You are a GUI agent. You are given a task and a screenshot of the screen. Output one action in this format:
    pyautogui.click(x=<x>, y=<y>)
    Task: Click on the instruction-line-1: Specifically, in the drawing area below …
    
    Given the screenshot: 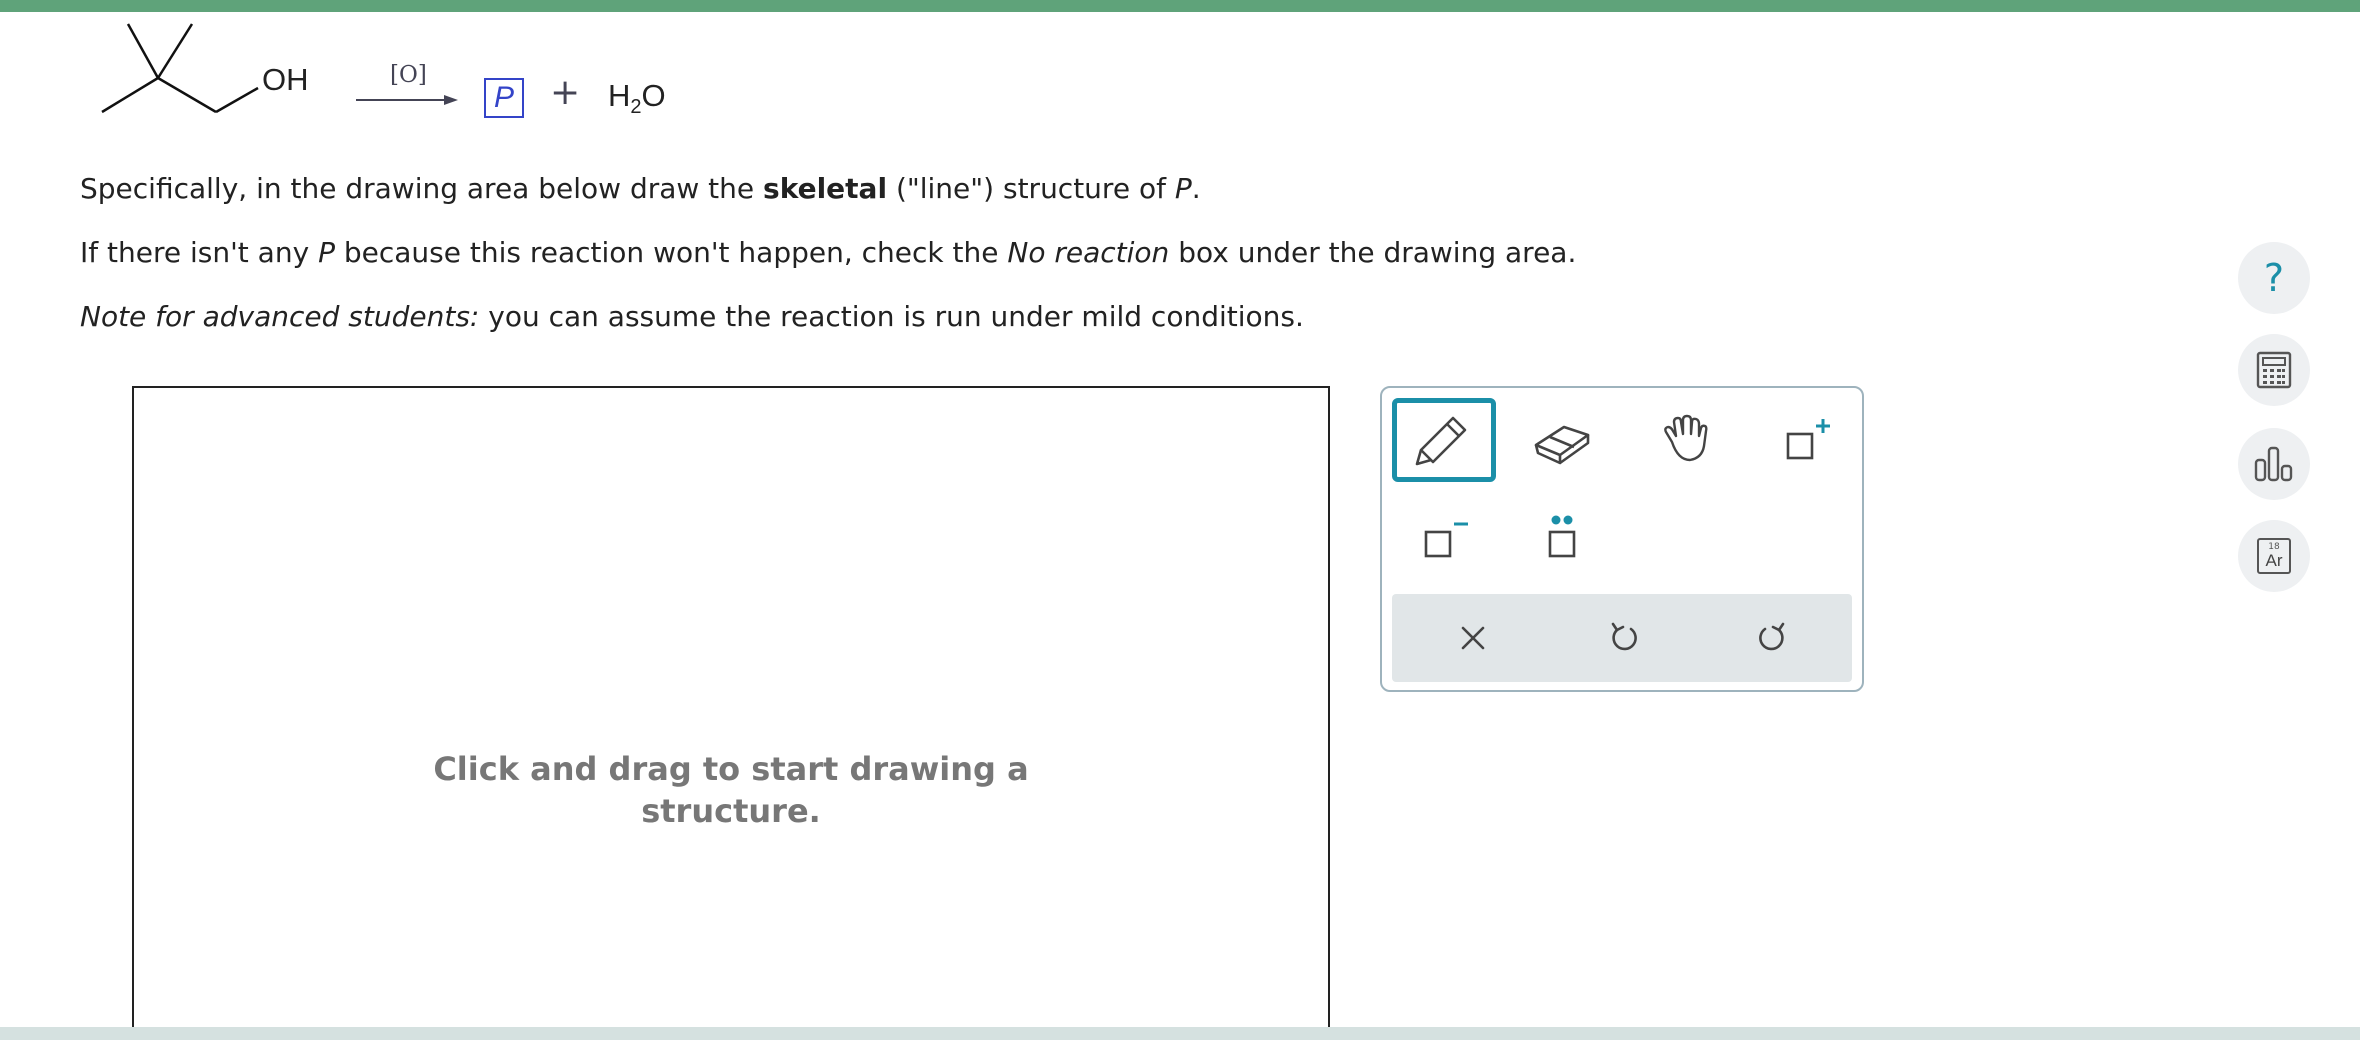 What is the action you would take?
    pyautogui.click(x=640, y=188)
    